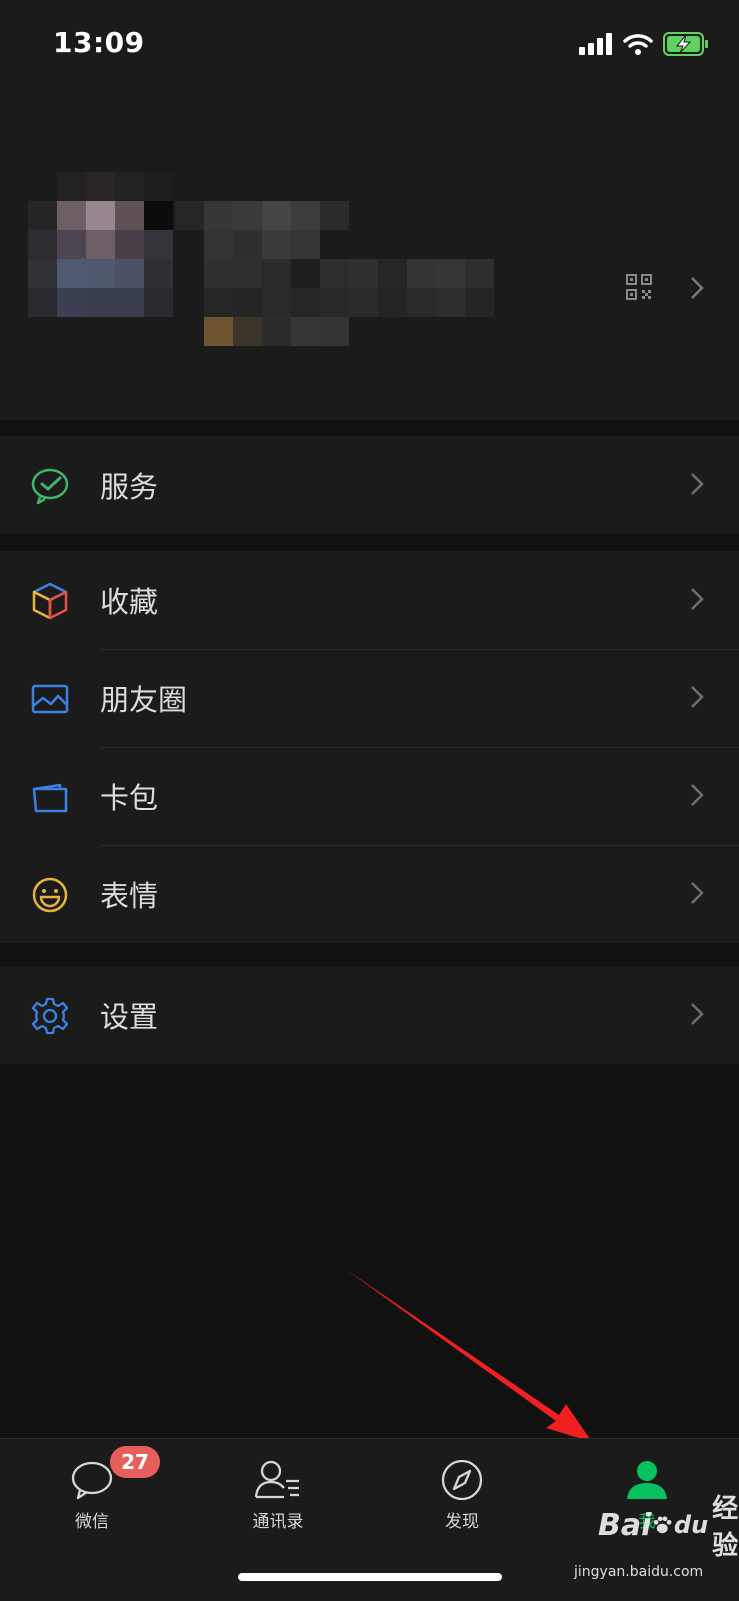 The width and height of the screenshot is (739, 1601). What do you see at coordinates (725, 1527) in the screenshot?
I see `watermark-text: 经验` at bounding box center [725, 1527].